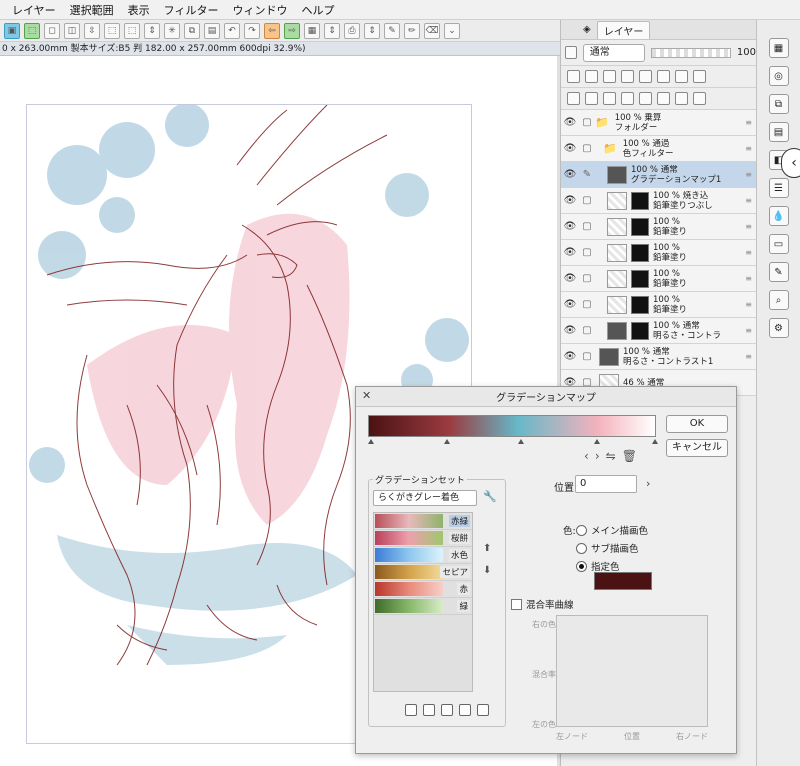 This screenshot has width=800, height=766. What do you see at coordinates (658, 357) in the screenshot?
I see `layer-row: 👁 ▢ 100 % 通常 明るさ・コントラスト1 ≡` at bounding box center [658, 357].